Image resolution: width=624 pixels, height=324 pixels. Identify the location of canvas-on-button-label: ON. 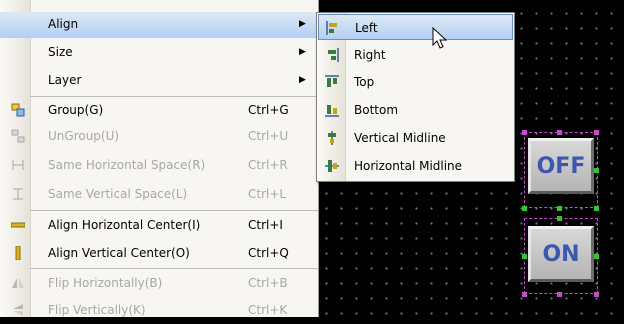
(561, 254).